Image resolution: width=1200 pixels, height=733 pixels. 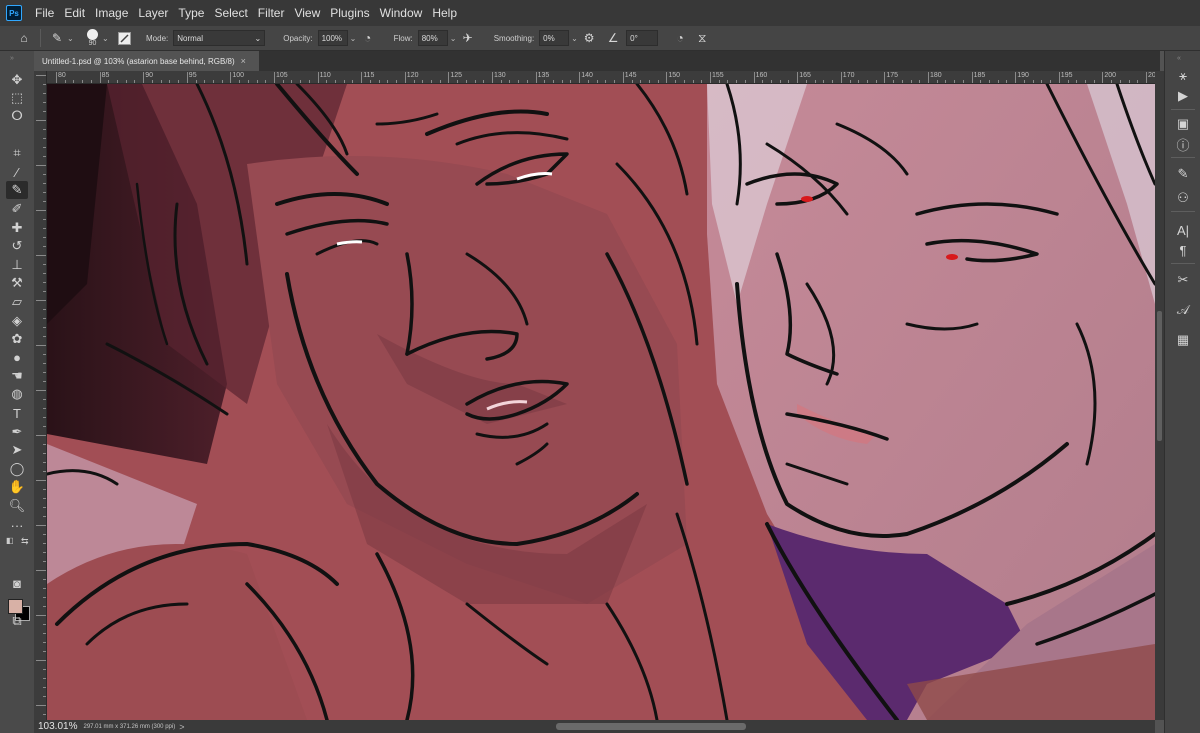 I want to click on horizontal-scrollbar, so click(x=677, y=726).